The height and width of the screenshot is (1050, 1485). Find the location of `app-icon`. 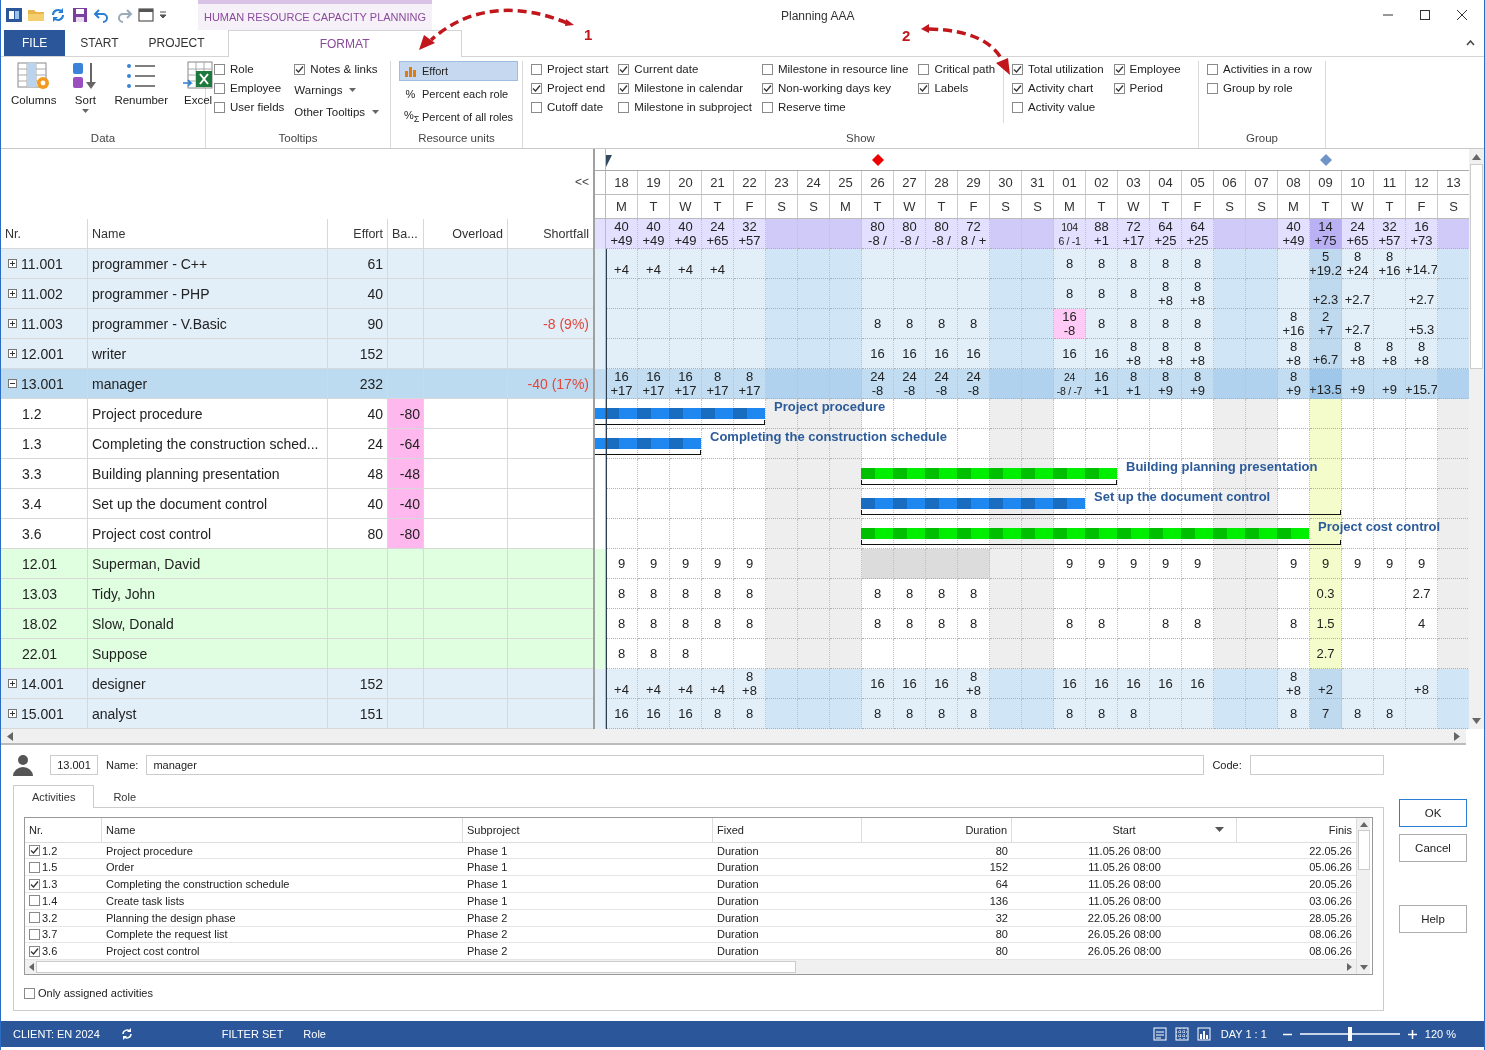

app-icon is located at coordinates (14, 15).